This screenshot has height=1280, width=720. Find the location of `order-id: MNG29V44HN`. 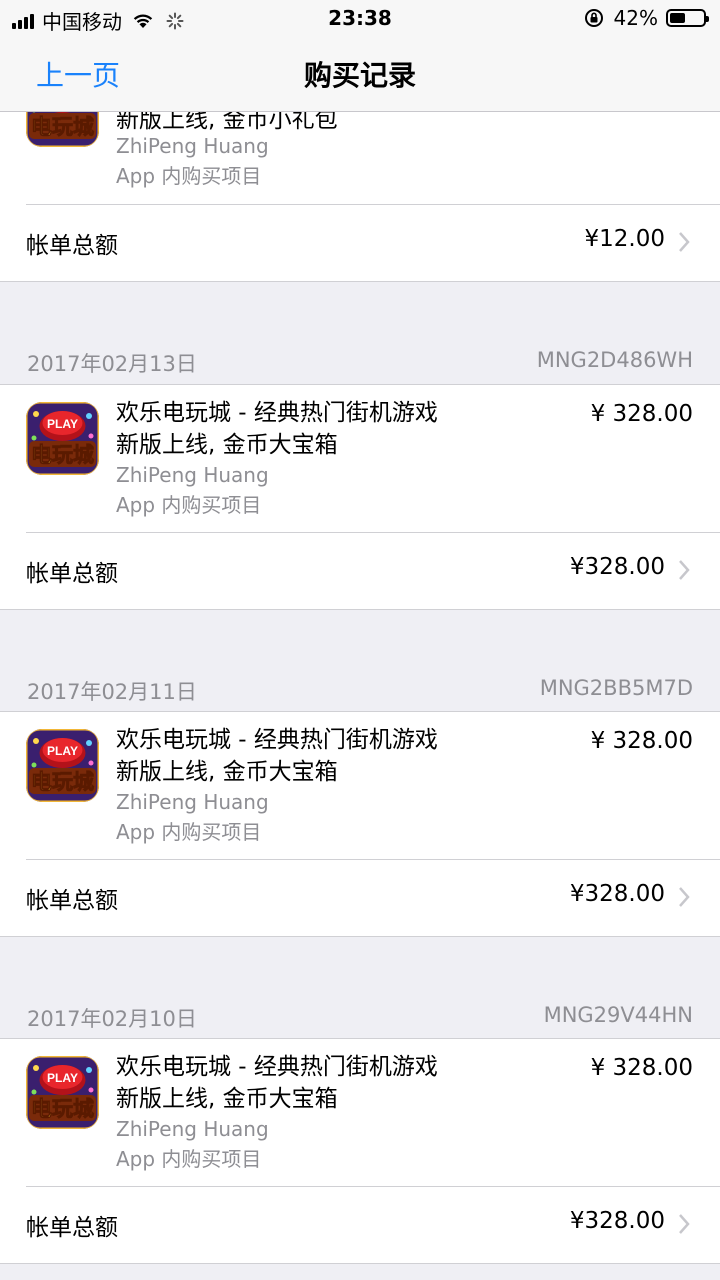

order-id: MNG29V44HN is located at coordinates (618, 1015).